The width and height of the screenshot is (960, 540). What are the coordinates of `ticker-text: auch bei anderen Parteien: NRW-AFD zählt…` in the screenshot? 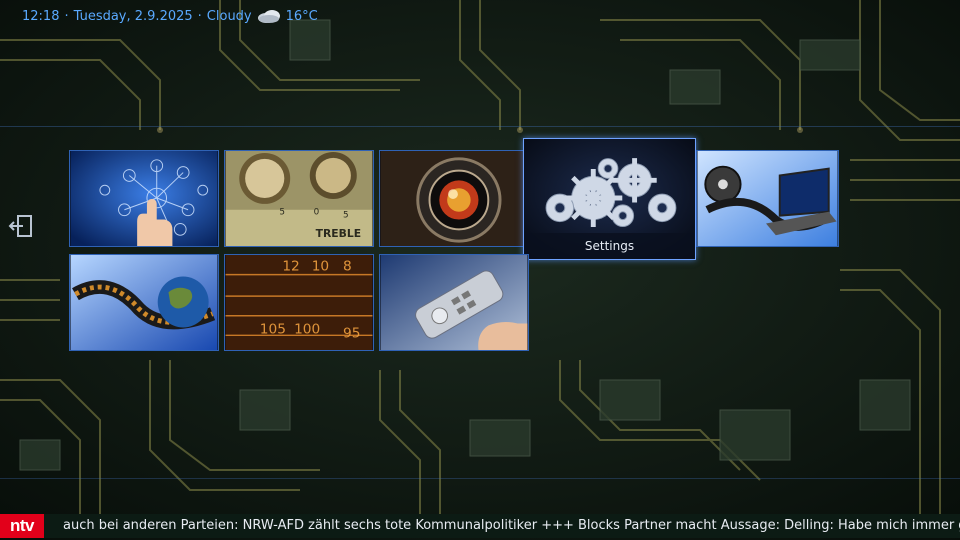 It's located at (511, 525).